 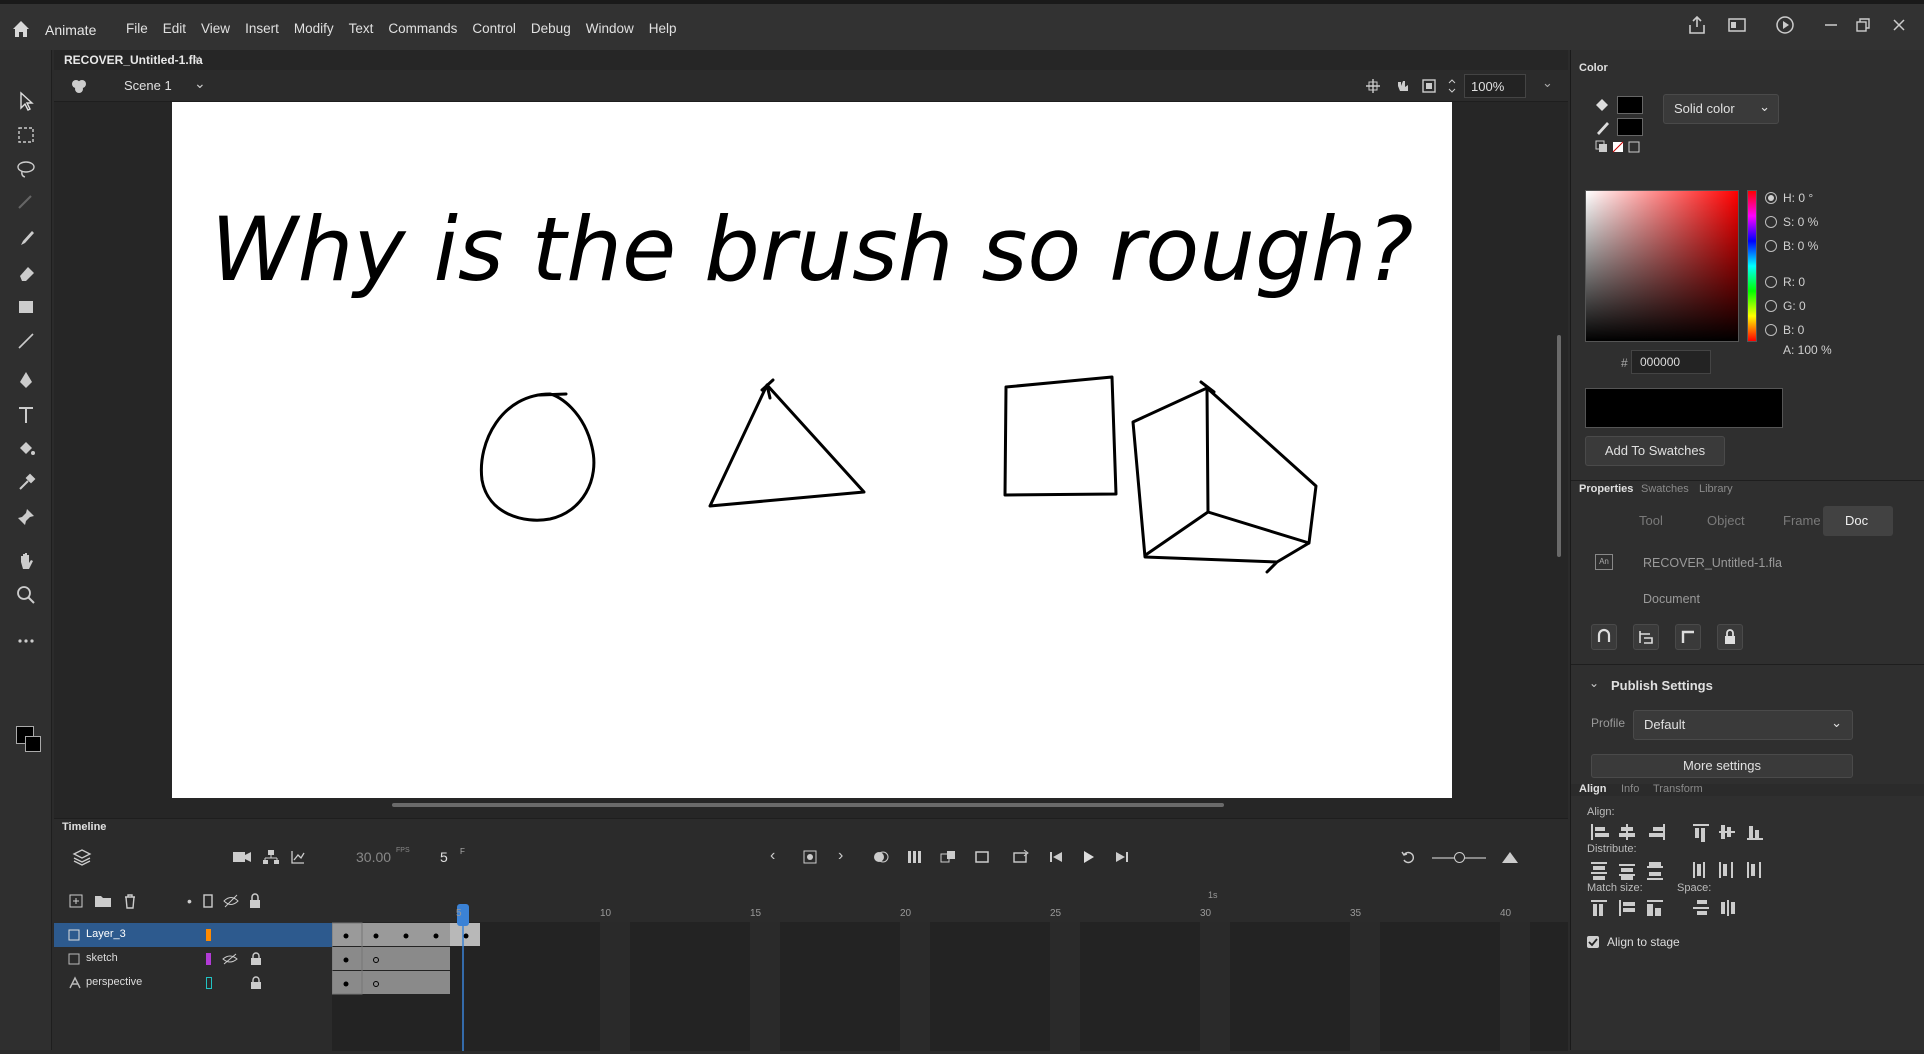 What do you see at coordinates (130, 901) in the screenshot?
I see `delete-layer-icon` at bounding box center [130, 901].